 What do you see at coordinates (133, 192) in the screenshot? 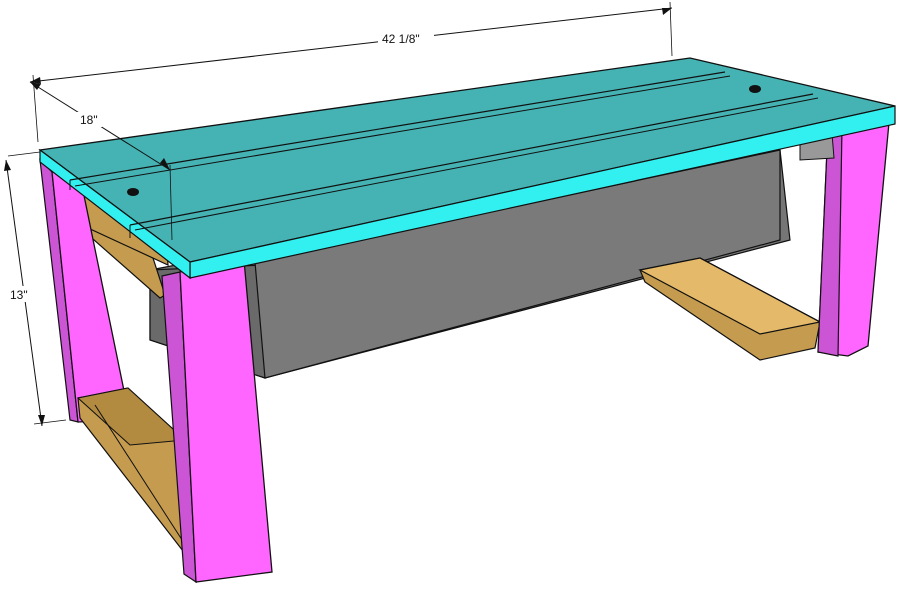
I see `handle-hole-left` at bounding box center [133, 192].